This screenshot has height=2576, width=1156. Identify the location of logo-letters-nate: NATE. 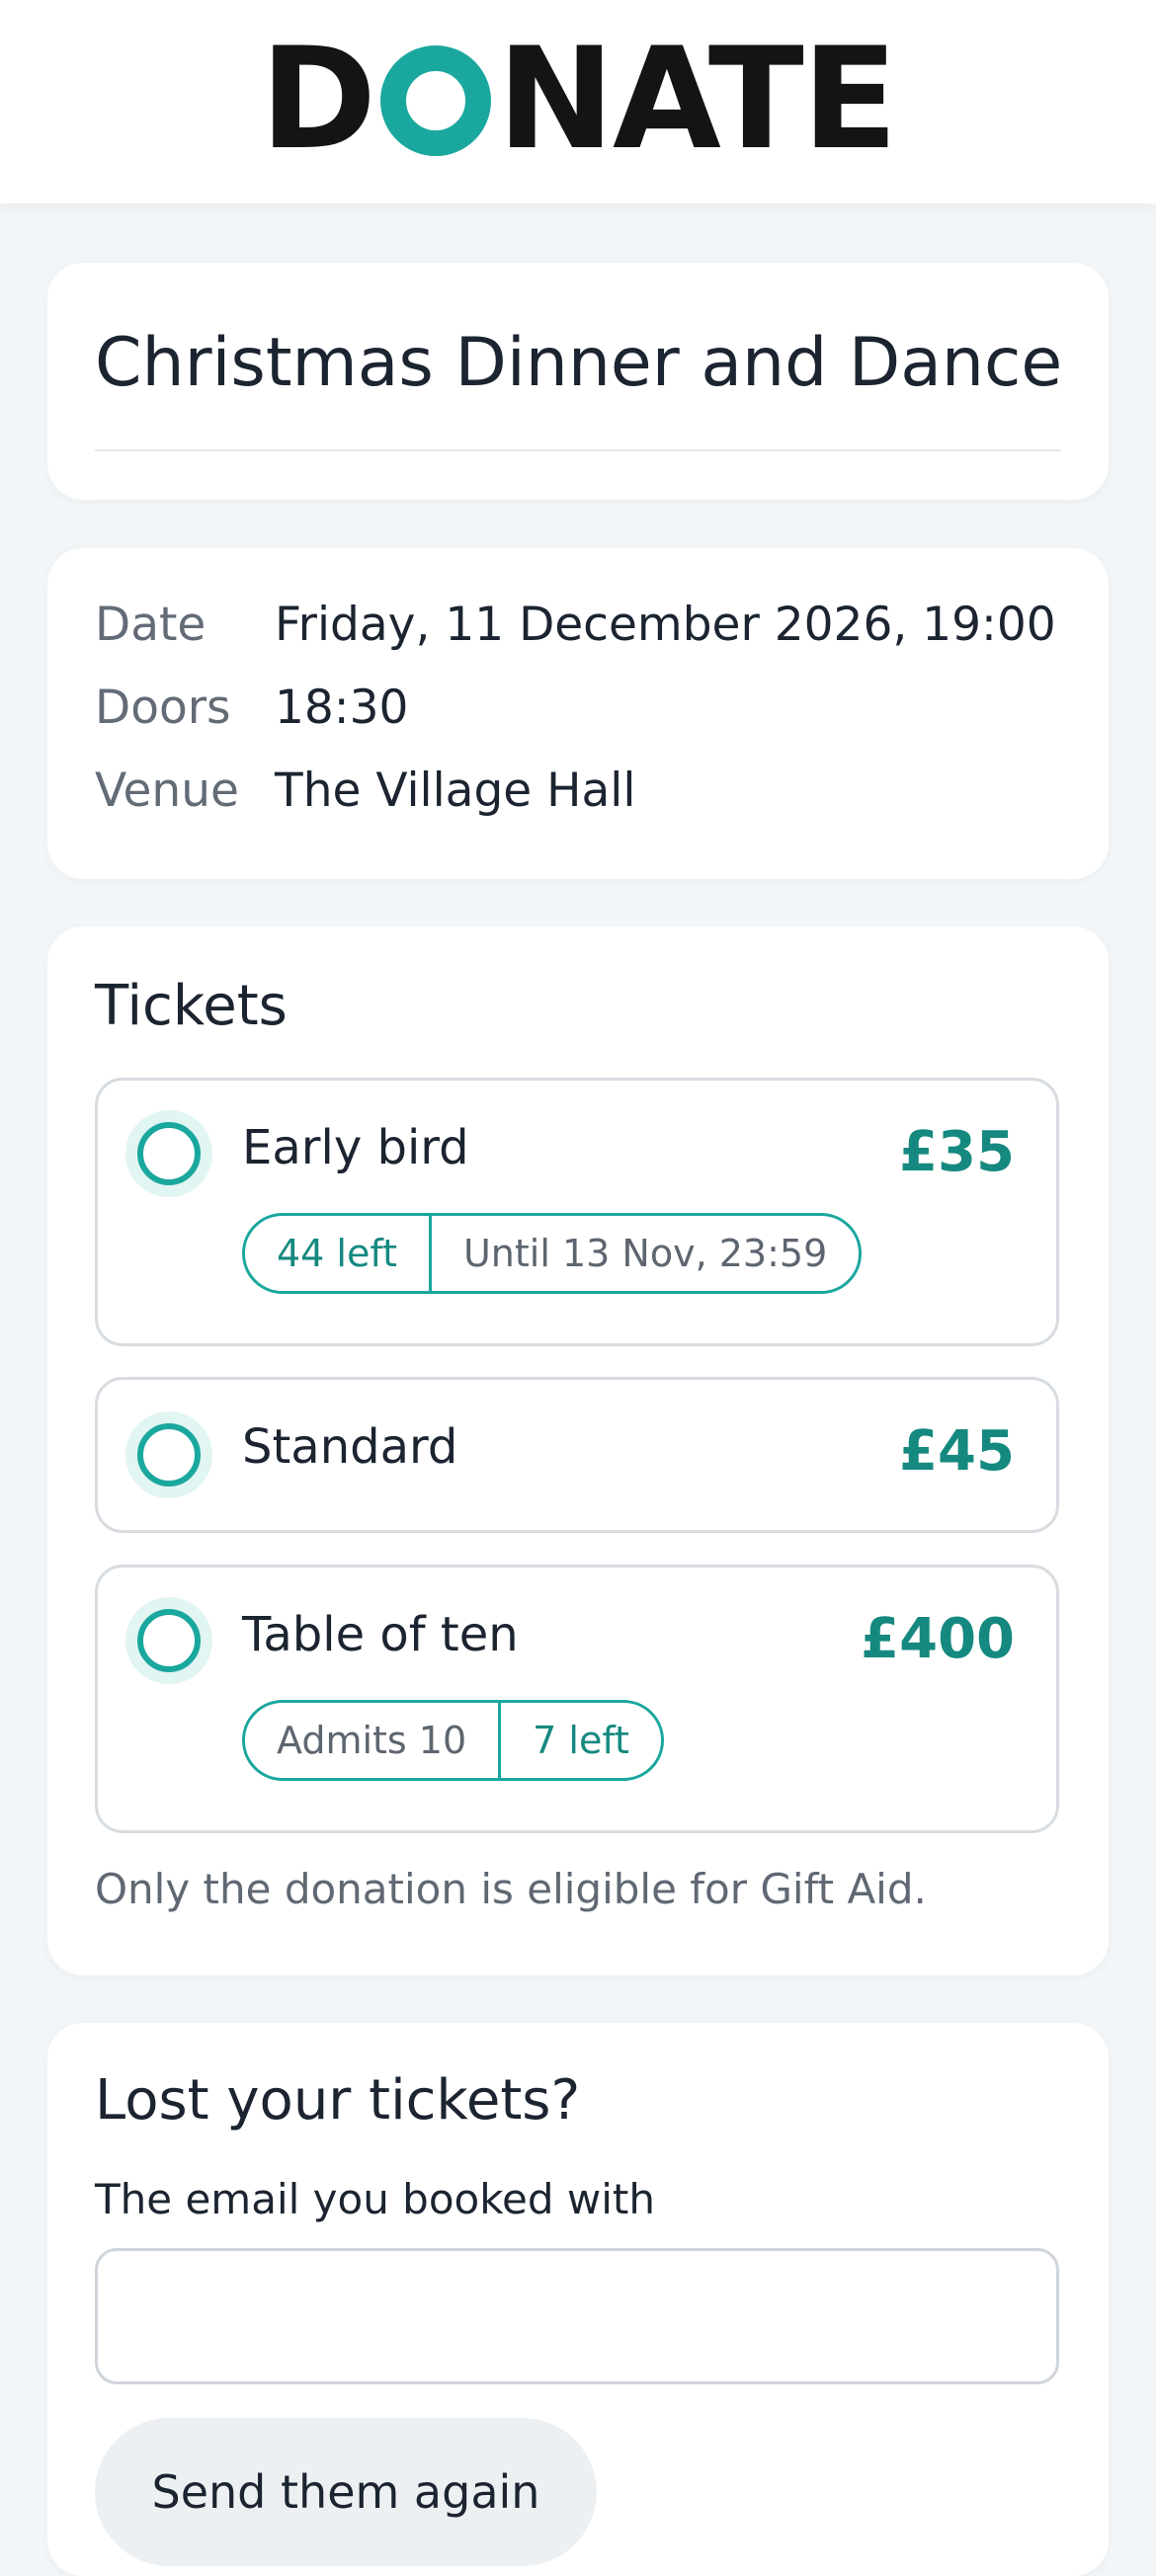
(698, 99).